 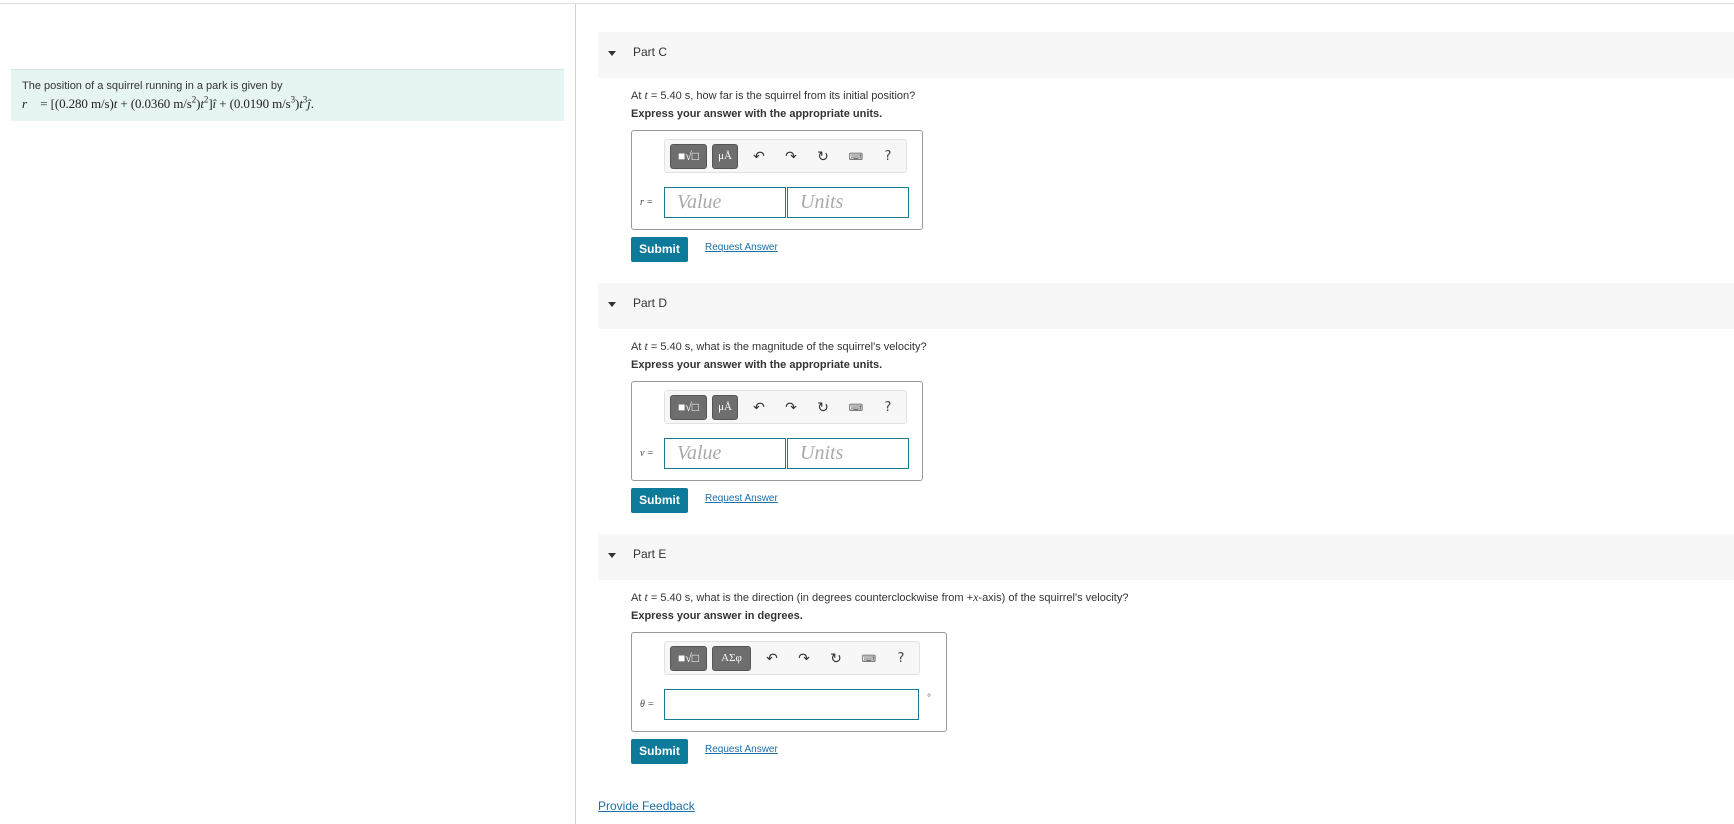 I want to click on degree-symbol: °, so click(x=929, y=698).